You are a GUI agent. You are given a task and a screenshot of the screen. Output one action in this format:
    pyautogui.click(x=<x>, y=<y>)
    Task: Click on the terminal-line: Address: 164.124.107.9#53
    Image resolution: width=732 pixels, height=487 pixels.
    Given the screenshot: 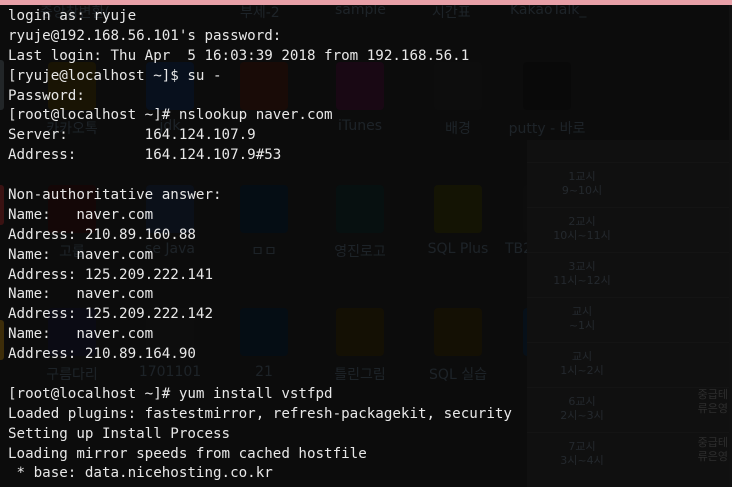 What is the action you would take?
    pyautogui.click(x=145, y=155)
    